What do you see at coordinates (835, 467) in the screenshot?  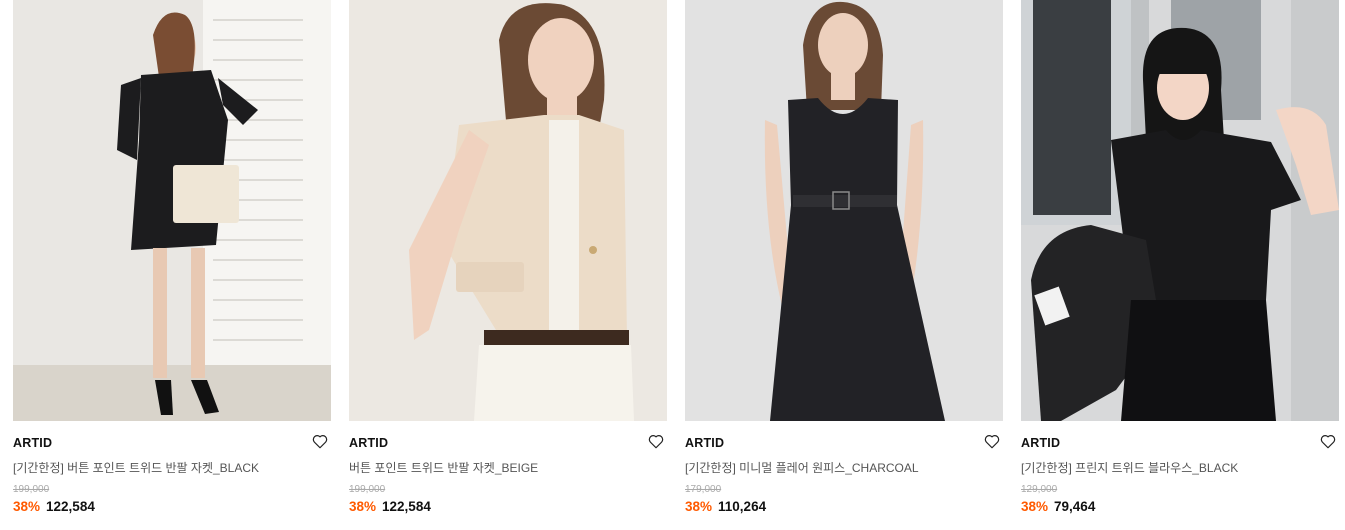 I see `product-name: [기간한정] 미니멀 플레어 원피스_CHARCOAL` at bounding box center [835, 467].